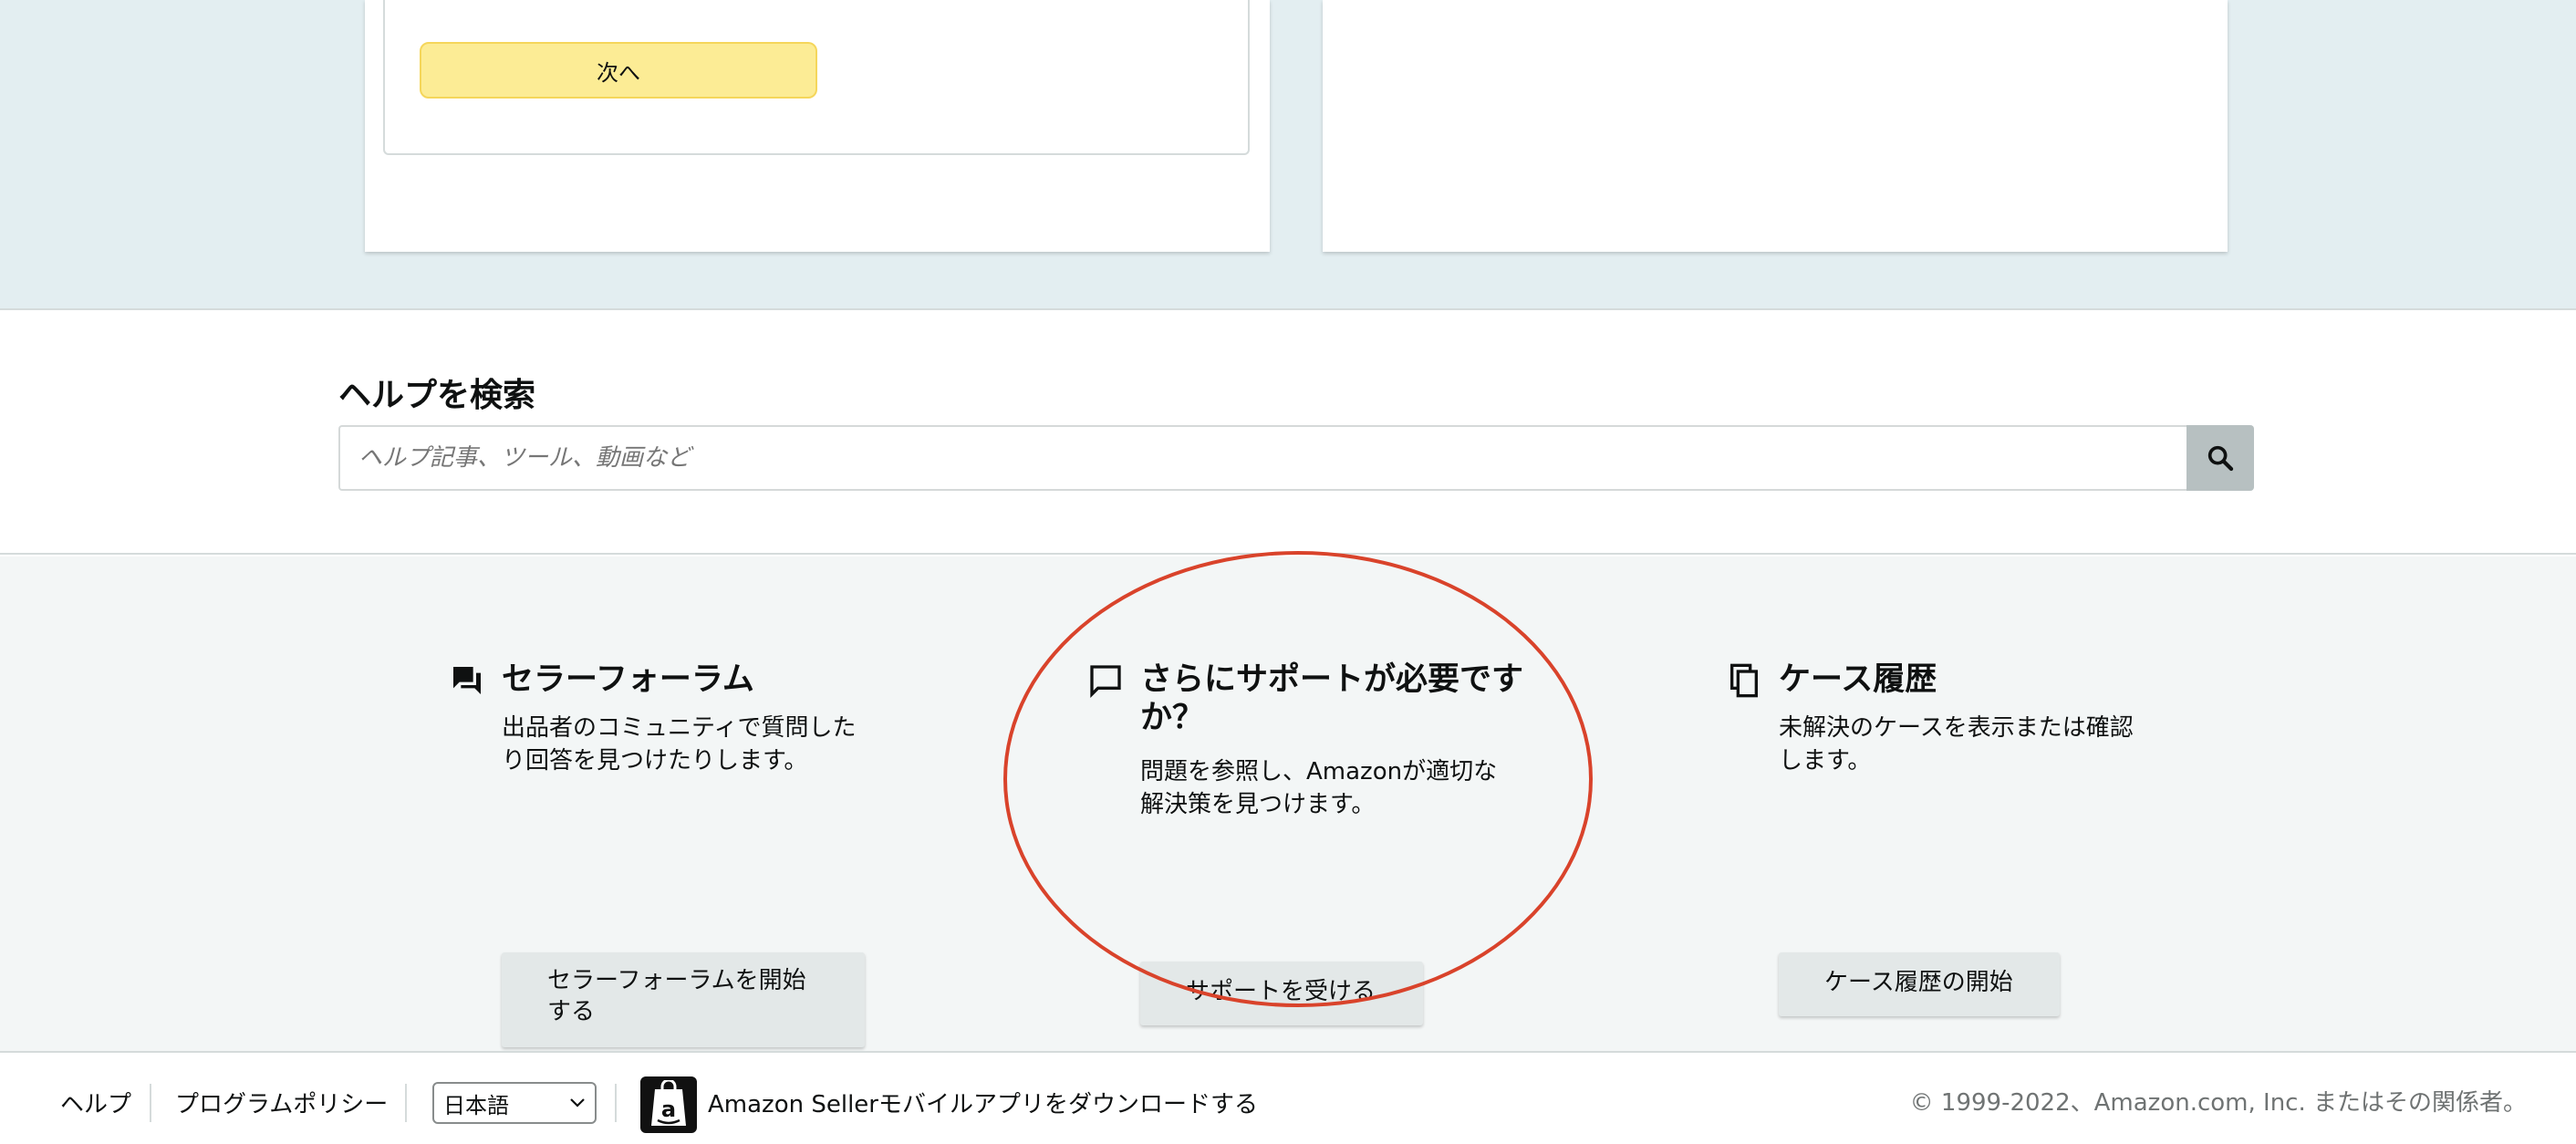 The image size is (2576, 1144). I want to click on language-select: 日本語, so click(514, 1103).